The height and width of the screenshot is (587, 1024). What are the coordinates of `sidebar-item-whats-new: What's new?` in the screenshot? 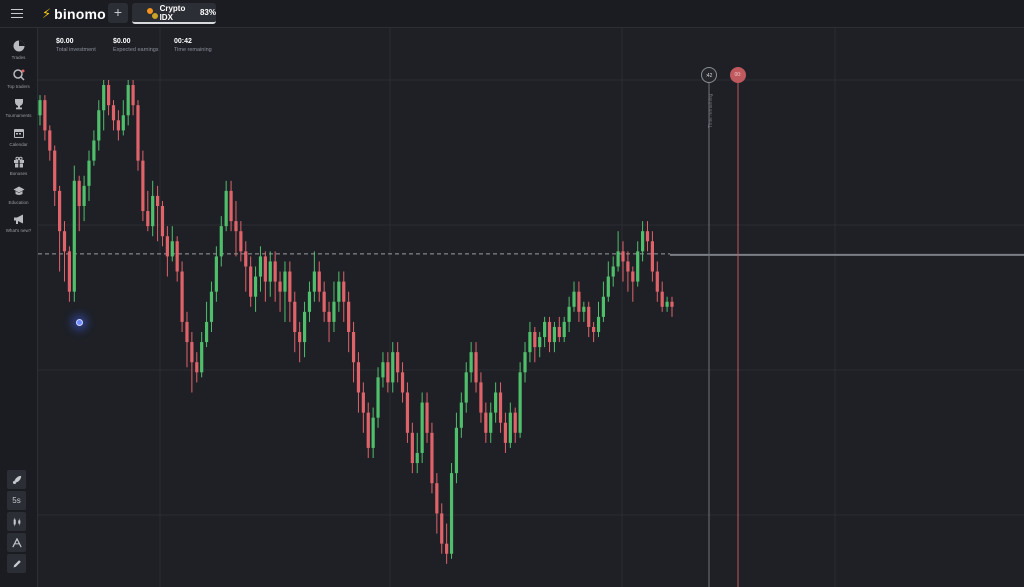 It's located at (18, 223).